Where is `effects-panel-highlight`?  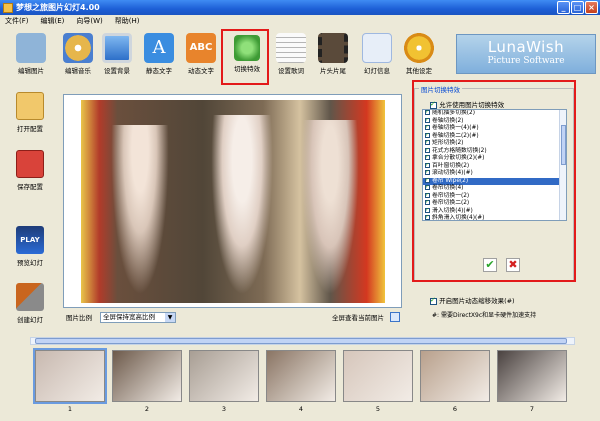
effects-panel-highlight is located at coordinates (494, 181).